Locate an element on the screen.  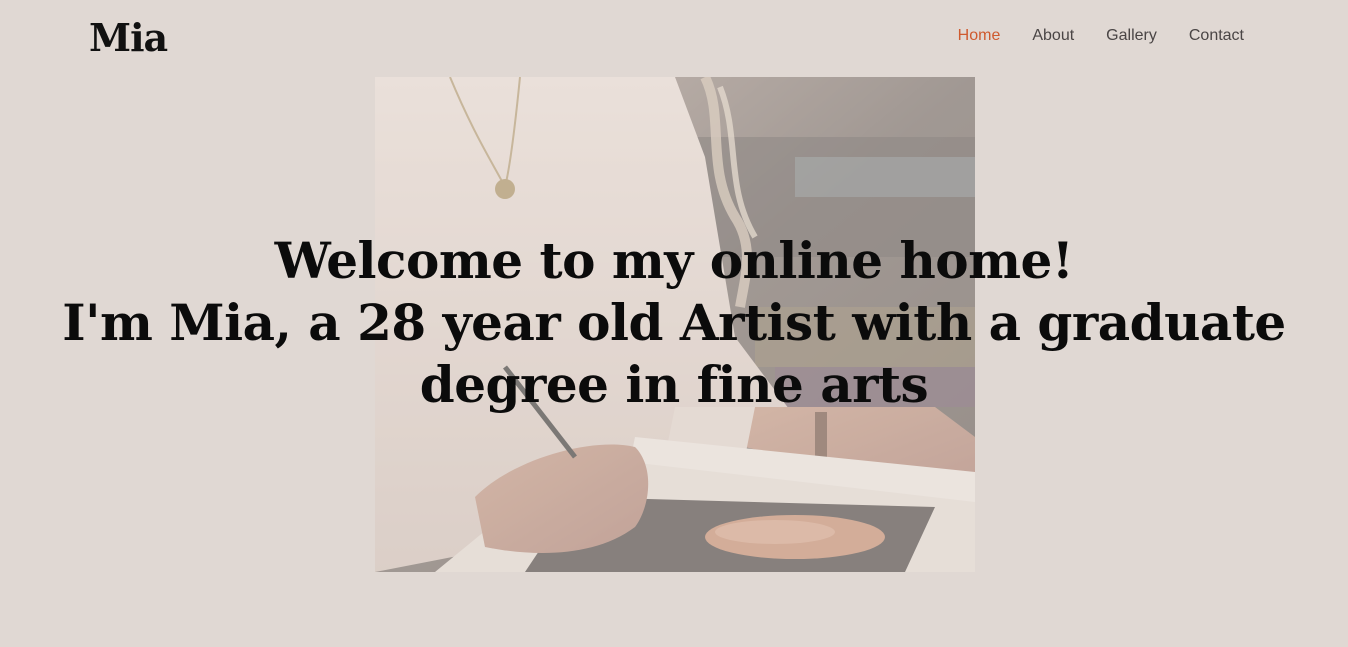
main-nav: Home About Gallery Contact is located at coordinates (1101, 36).